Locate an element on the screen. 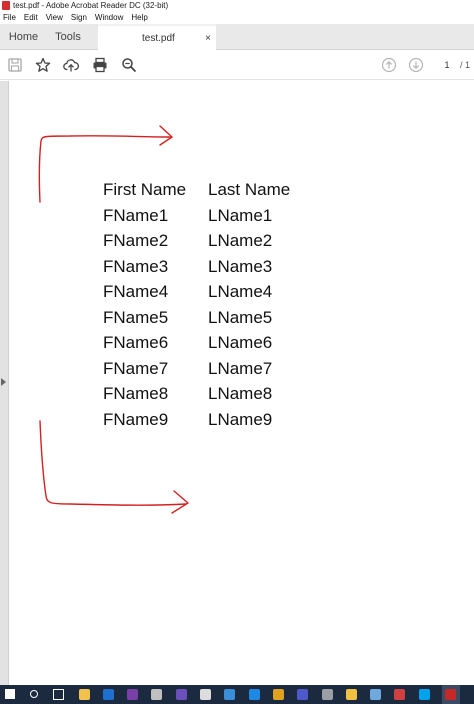  tab-document-label: test.pdf is located at coordinates (158, 38).